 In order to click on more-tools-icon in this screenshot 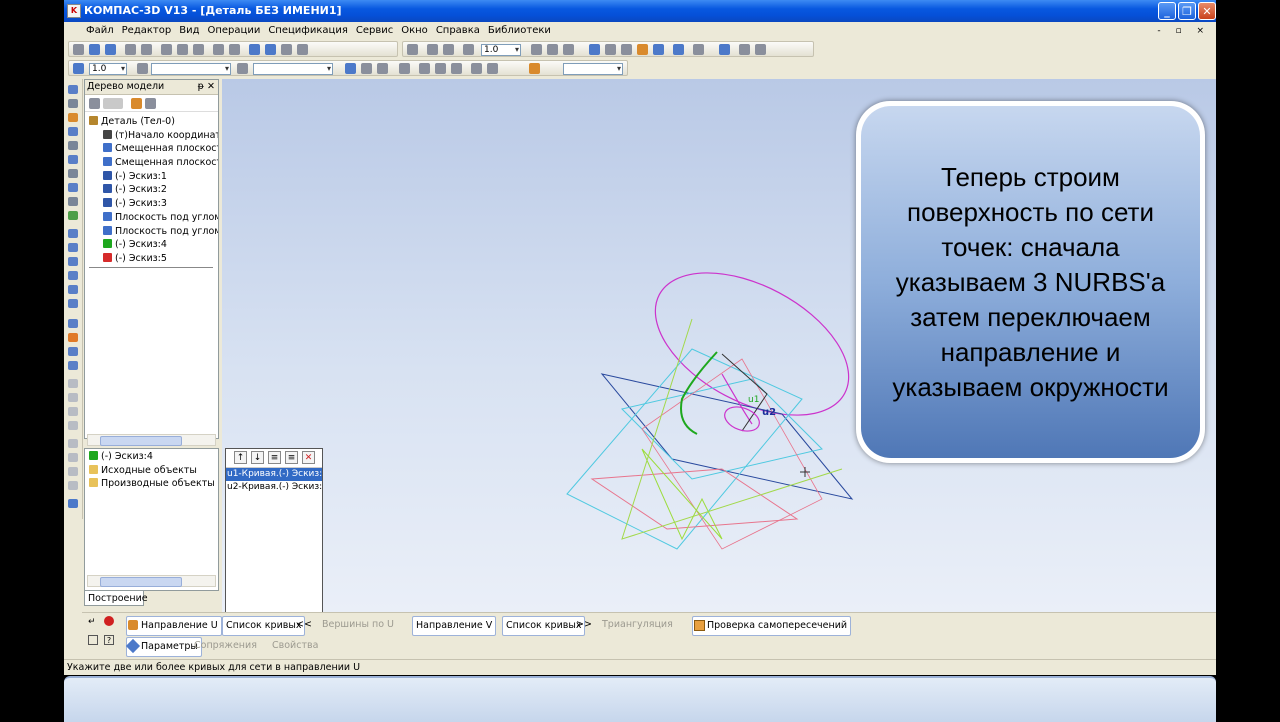, I will do `click(73, 503)`.